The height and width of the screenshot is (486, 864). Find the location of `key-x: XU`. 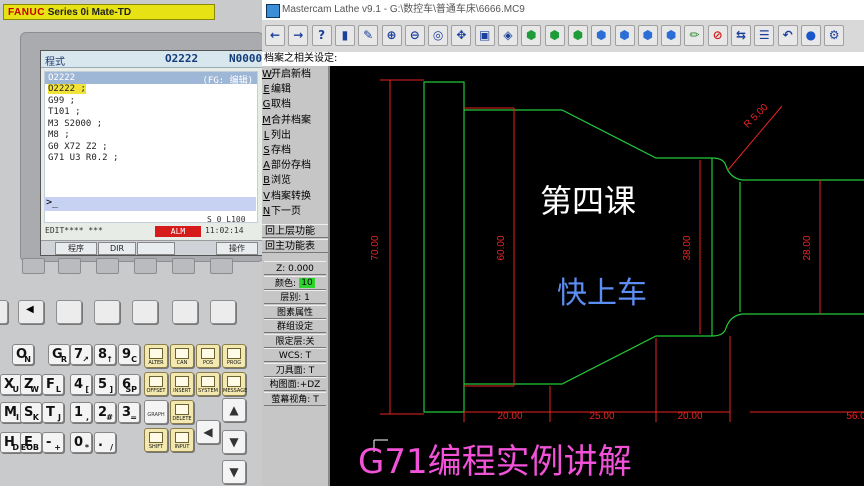

key-x: XU is located at coordinates (11, 384).